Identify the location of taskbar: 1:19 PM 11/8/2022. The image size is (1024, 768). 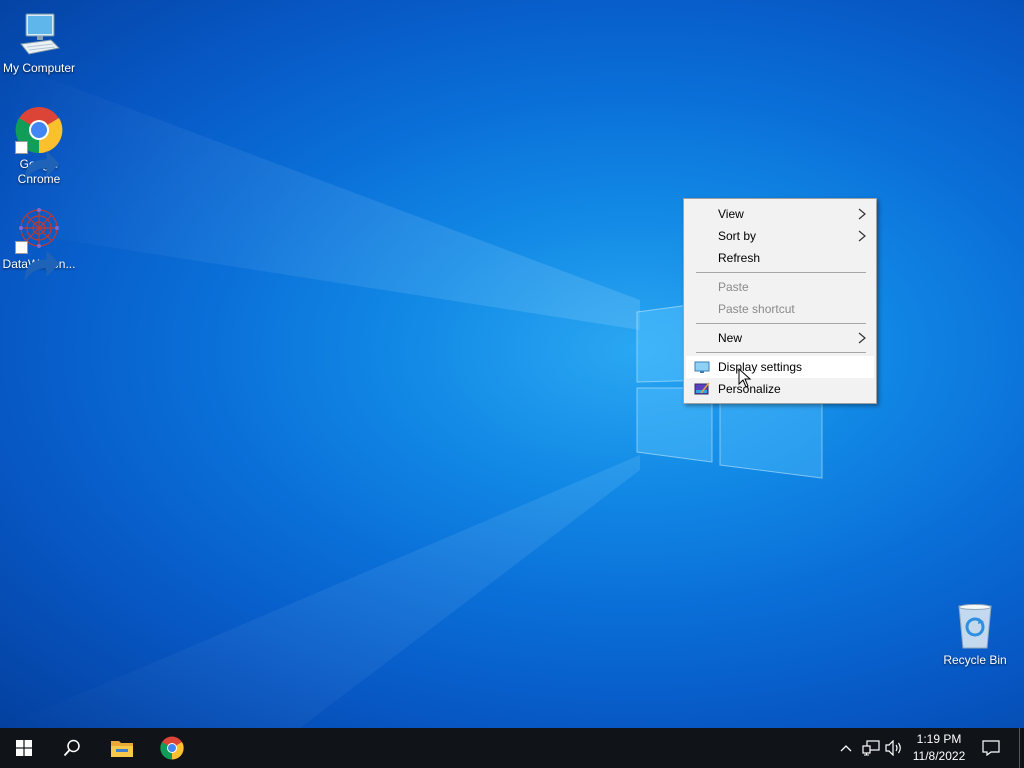
(512, 748).